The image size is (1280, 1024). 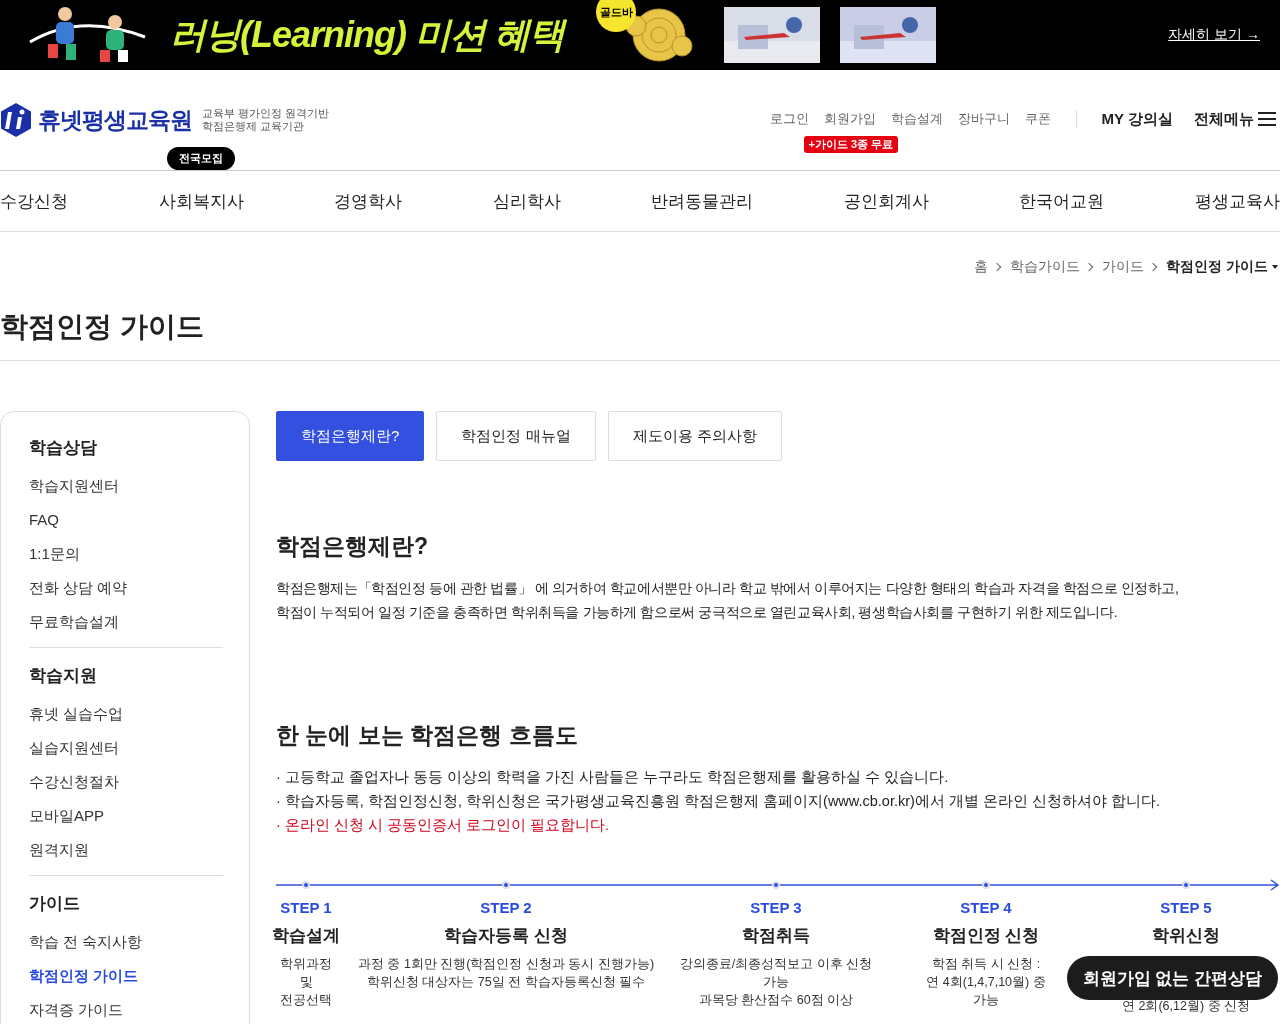 I want to click on breadcrumb-link: 가이드, so click(x=1123, y=267).